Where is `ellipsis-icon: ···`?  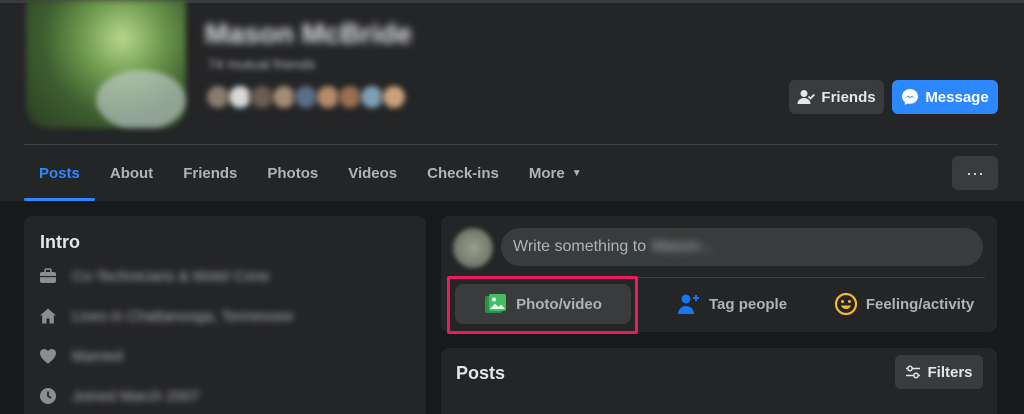 ellipsis-icon: ··· is located at coordinates (975, 172).